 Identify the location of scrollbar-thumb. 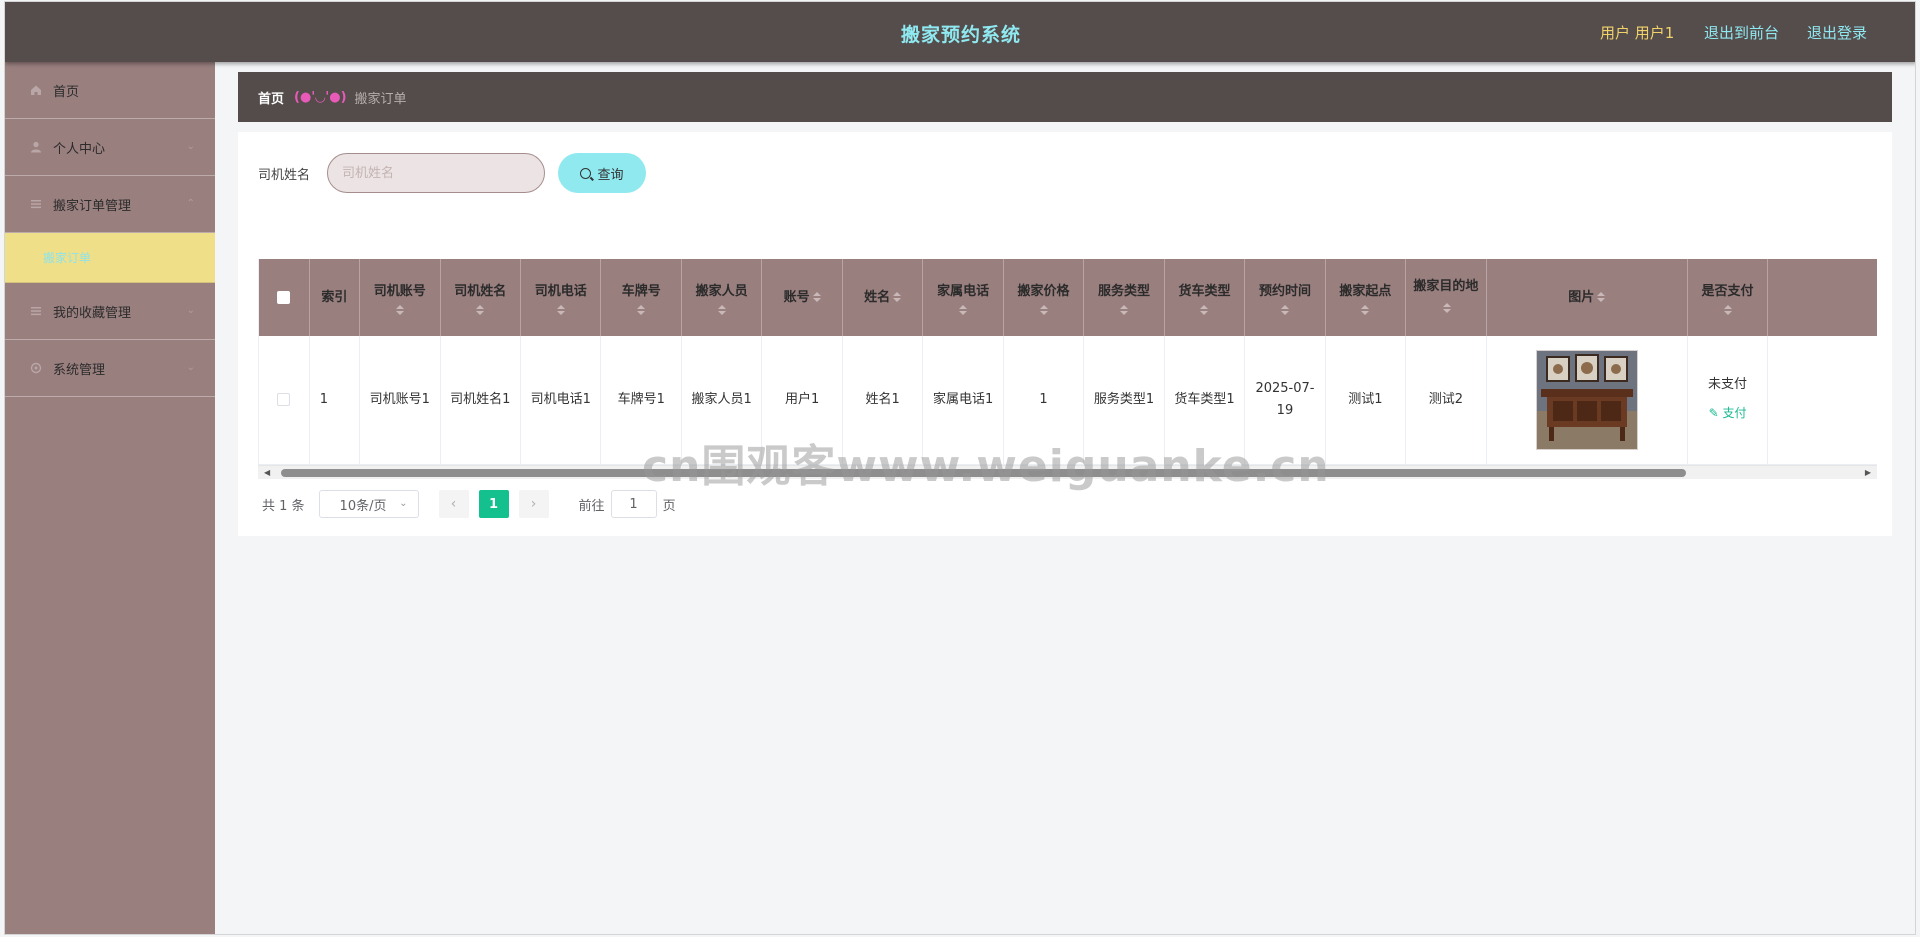
(983, 473).